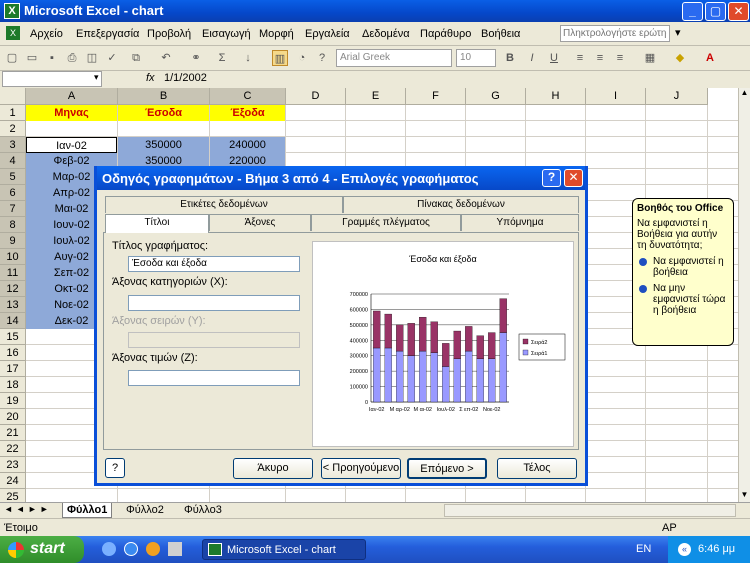  Describe the element at coordinates (273, 468) in the screenshot. I see `cancel-button: Άκυρο` at that location.